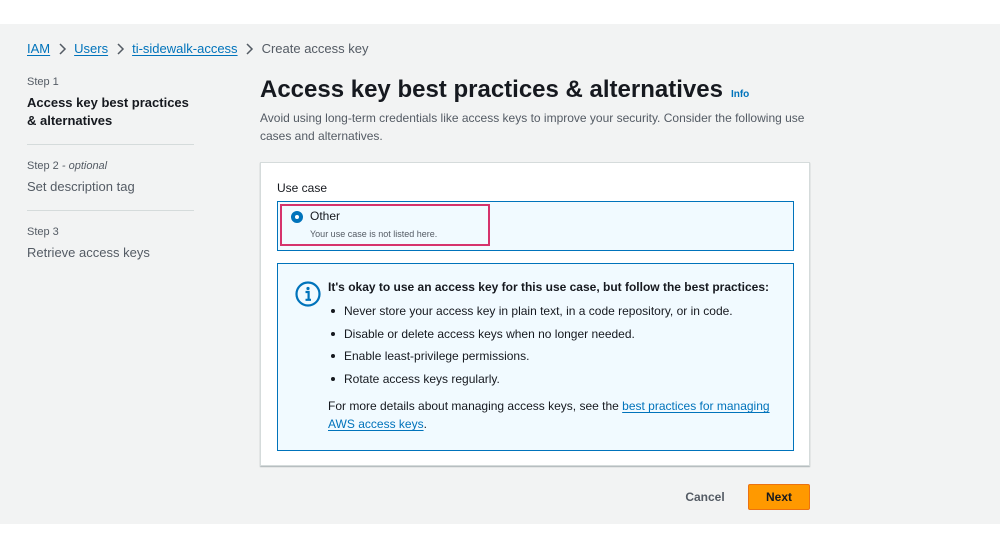 The image size is (1000, 550). What do you see at coordinates (43, 82) in the screenshot?
I see `step-number: Step 1` at bounding box center [43, 82].